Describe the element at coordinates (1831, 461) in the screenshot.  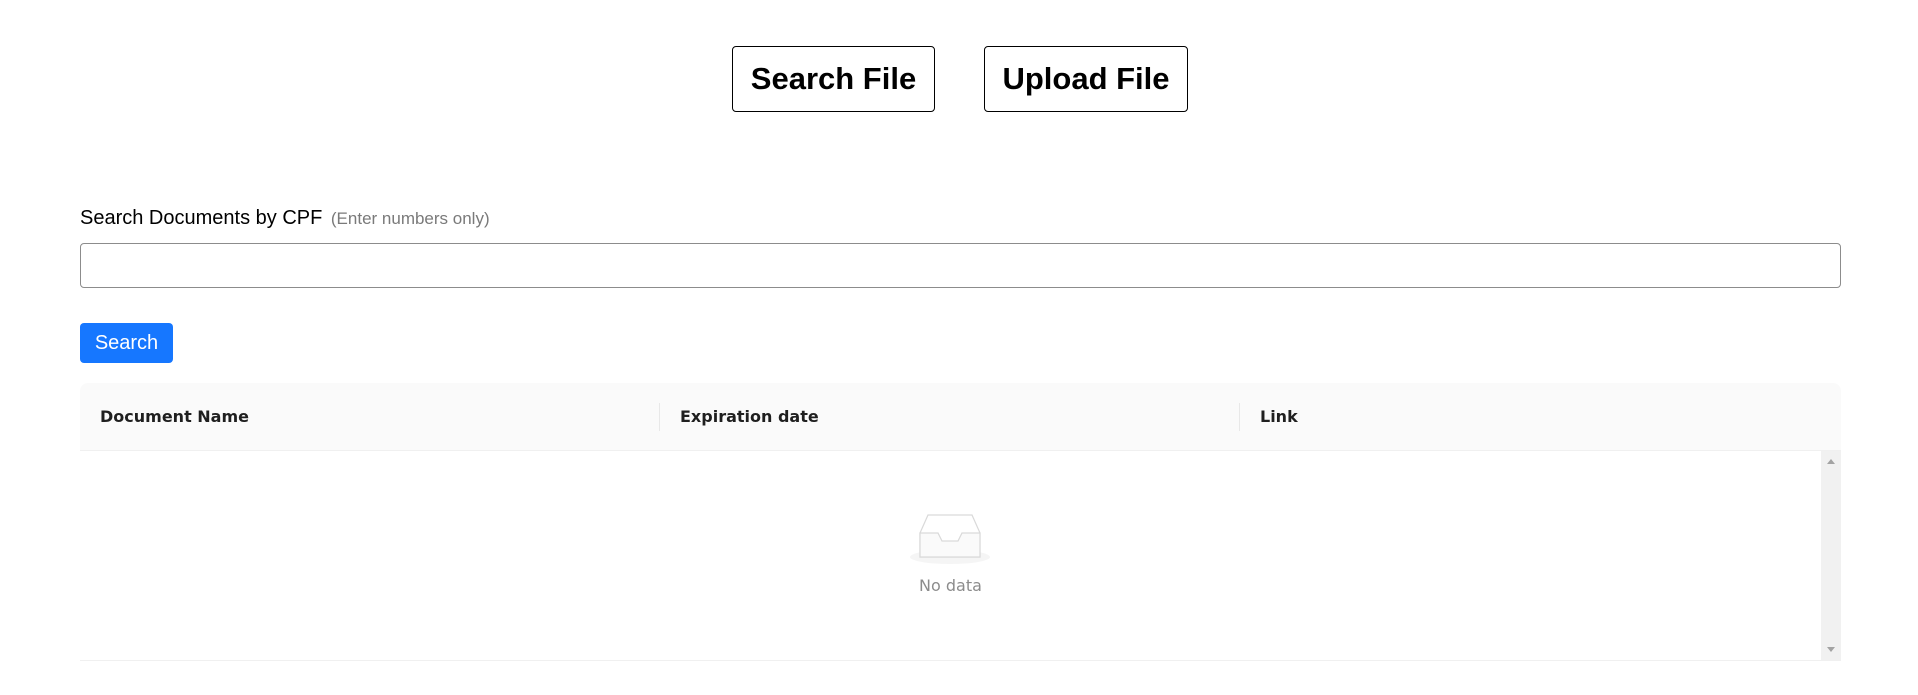
I see `scroll-up-arrow-icon` at that location.